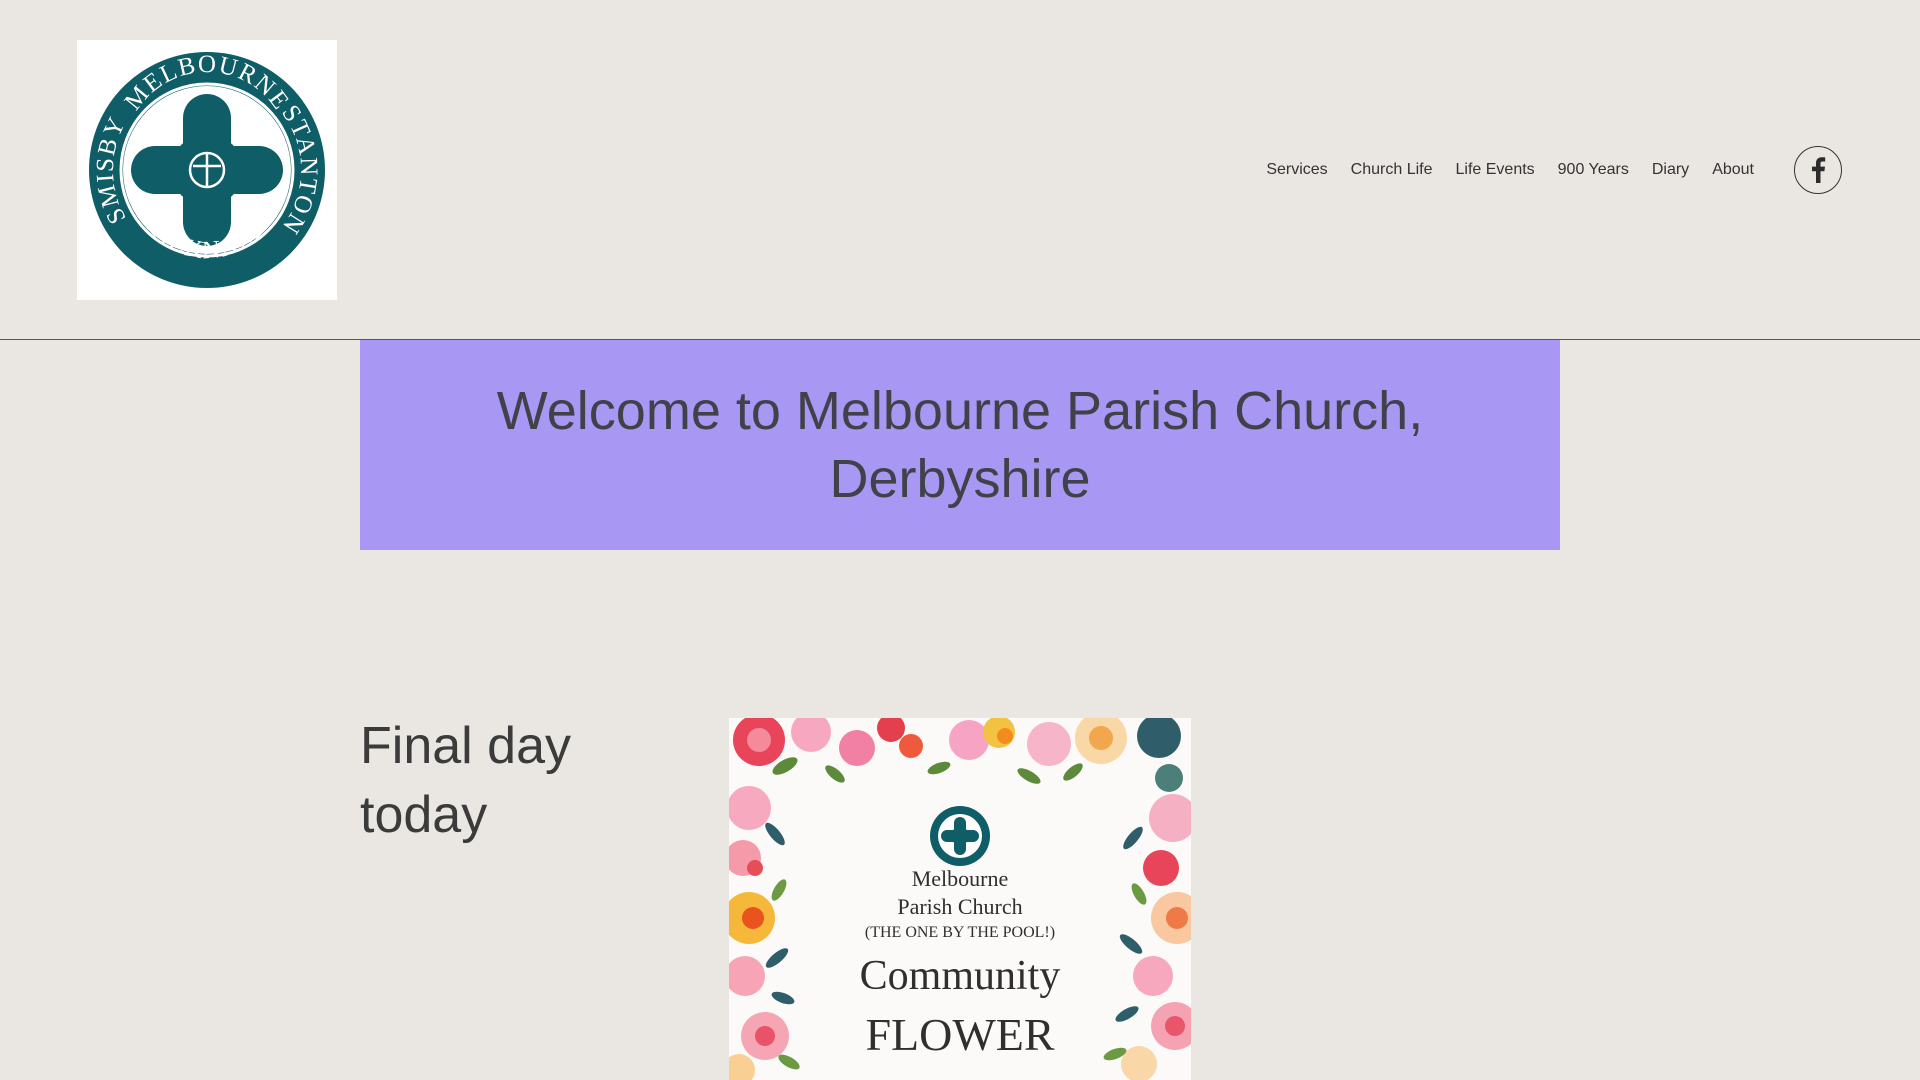  I want to click on poster-line-church-name: Melbourne, so click(960, 878).